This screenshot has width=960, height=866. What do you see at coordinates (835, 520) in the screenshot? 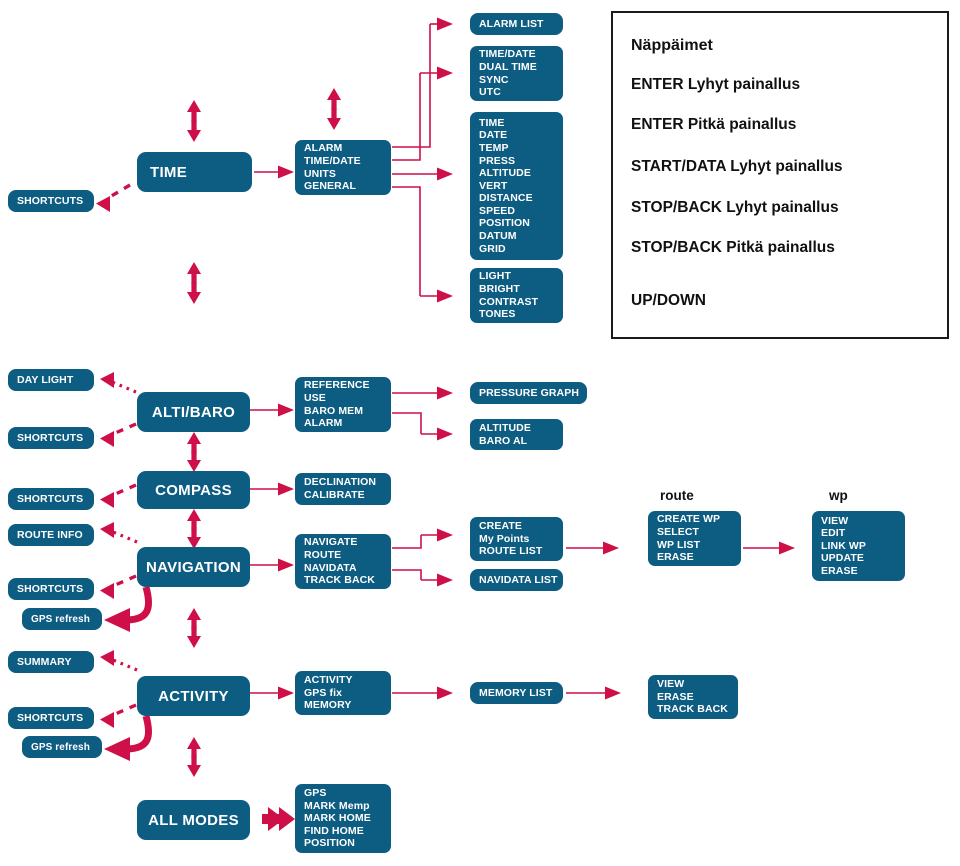
I see `menu-item: VIEW` at bounding box center [835, 520].